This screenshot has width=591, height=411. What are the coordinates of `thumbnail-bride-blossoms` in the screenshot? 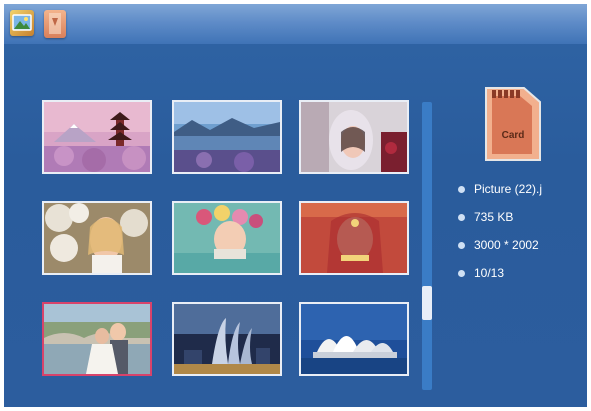 It's located at (97, 238).